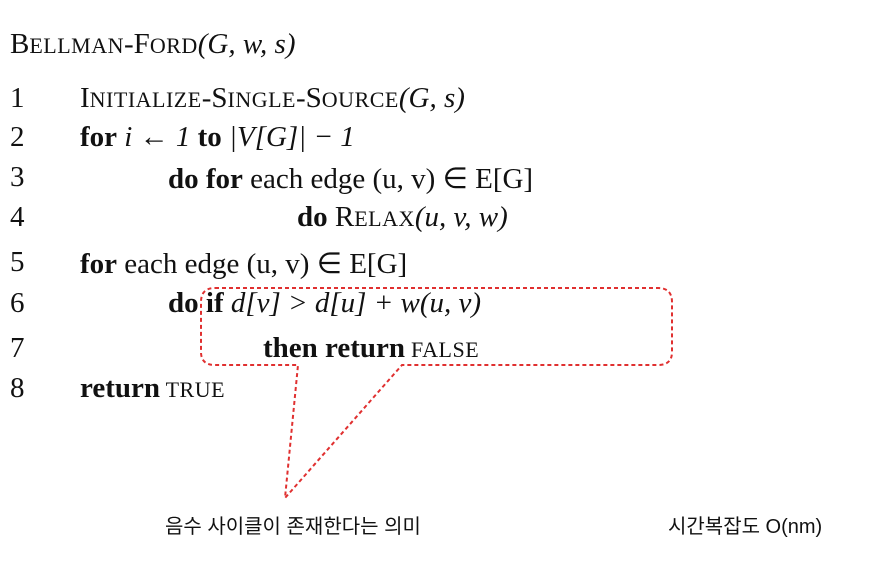  I want to click on complexity-annotation: 시간복잡도 O(nm), so click(745, 527).